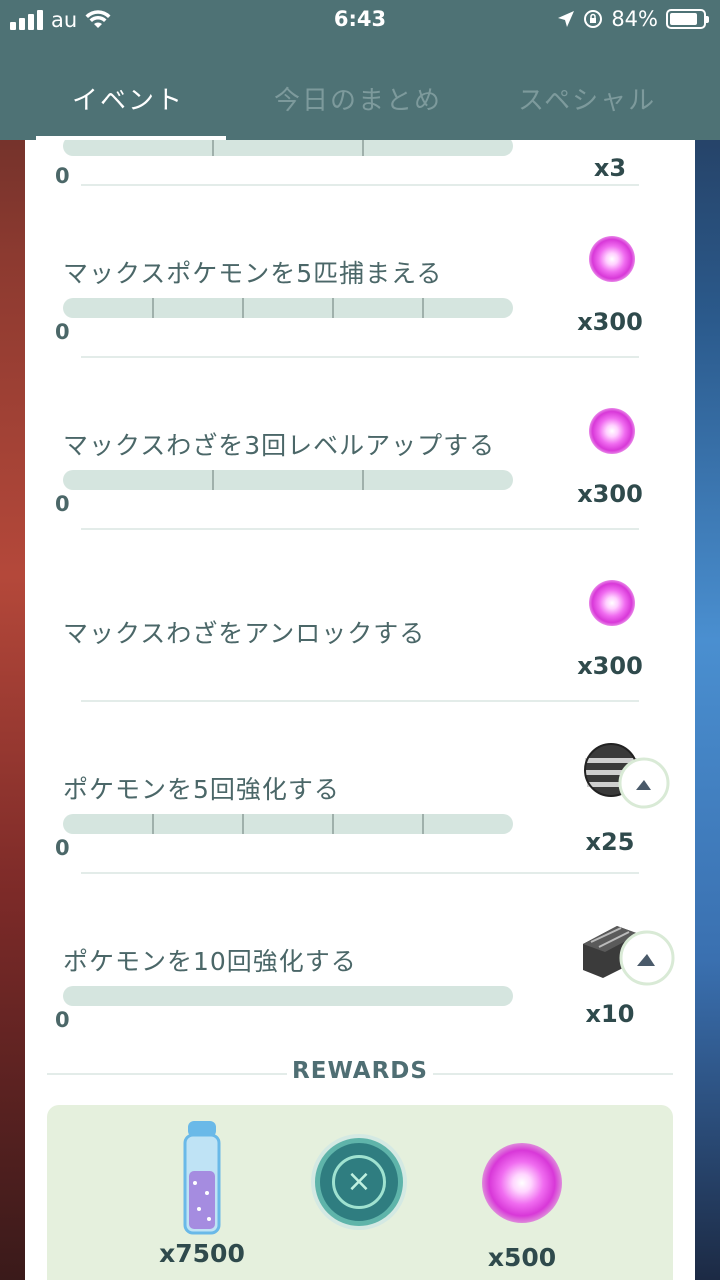  Describe the element at coordinates (360, 962) in the screenshot. I see `task-item: ポケモンを10回強化する 0 x10` at that location.